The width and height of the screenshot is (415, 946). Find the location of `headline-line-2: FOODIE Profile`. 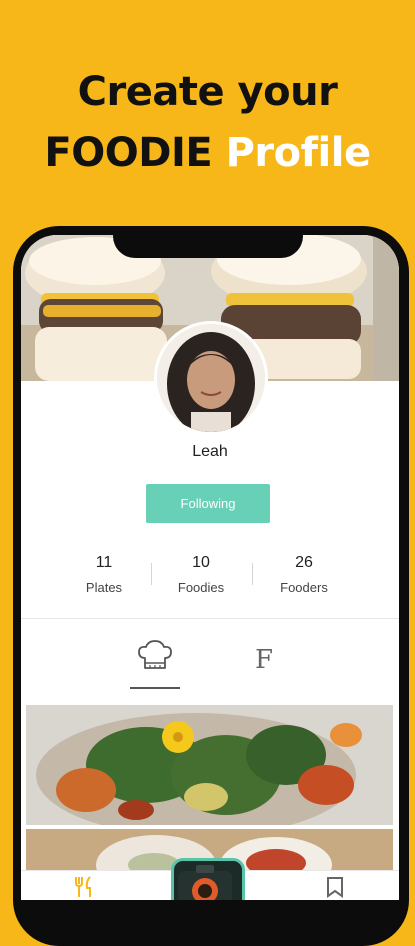

headline-line-2: FOODIE Profile is located at coordinates (207, 153).